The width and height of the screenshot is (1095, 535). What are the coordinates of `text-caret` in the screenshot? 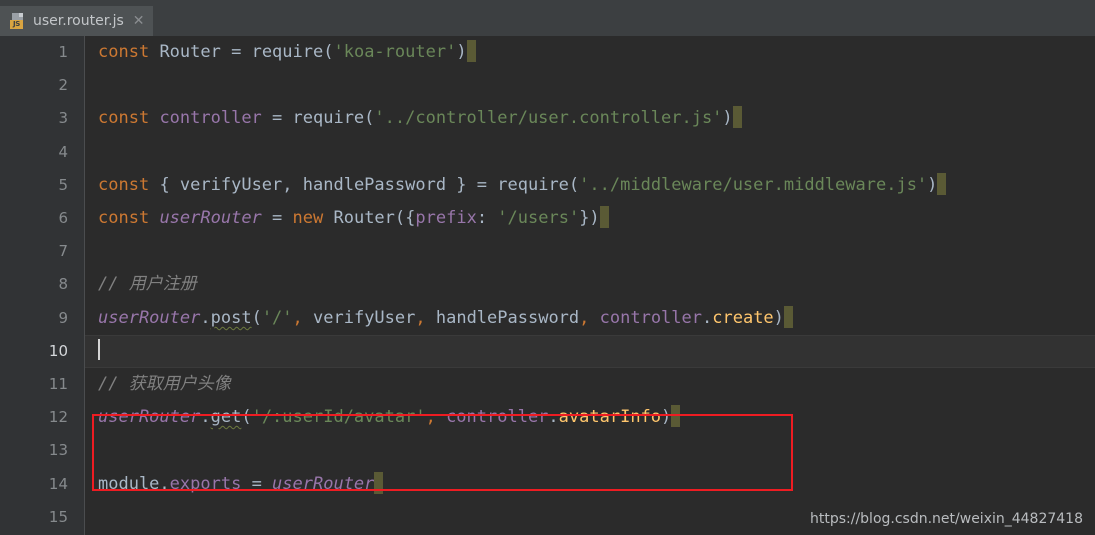 It's located at (99, 349).